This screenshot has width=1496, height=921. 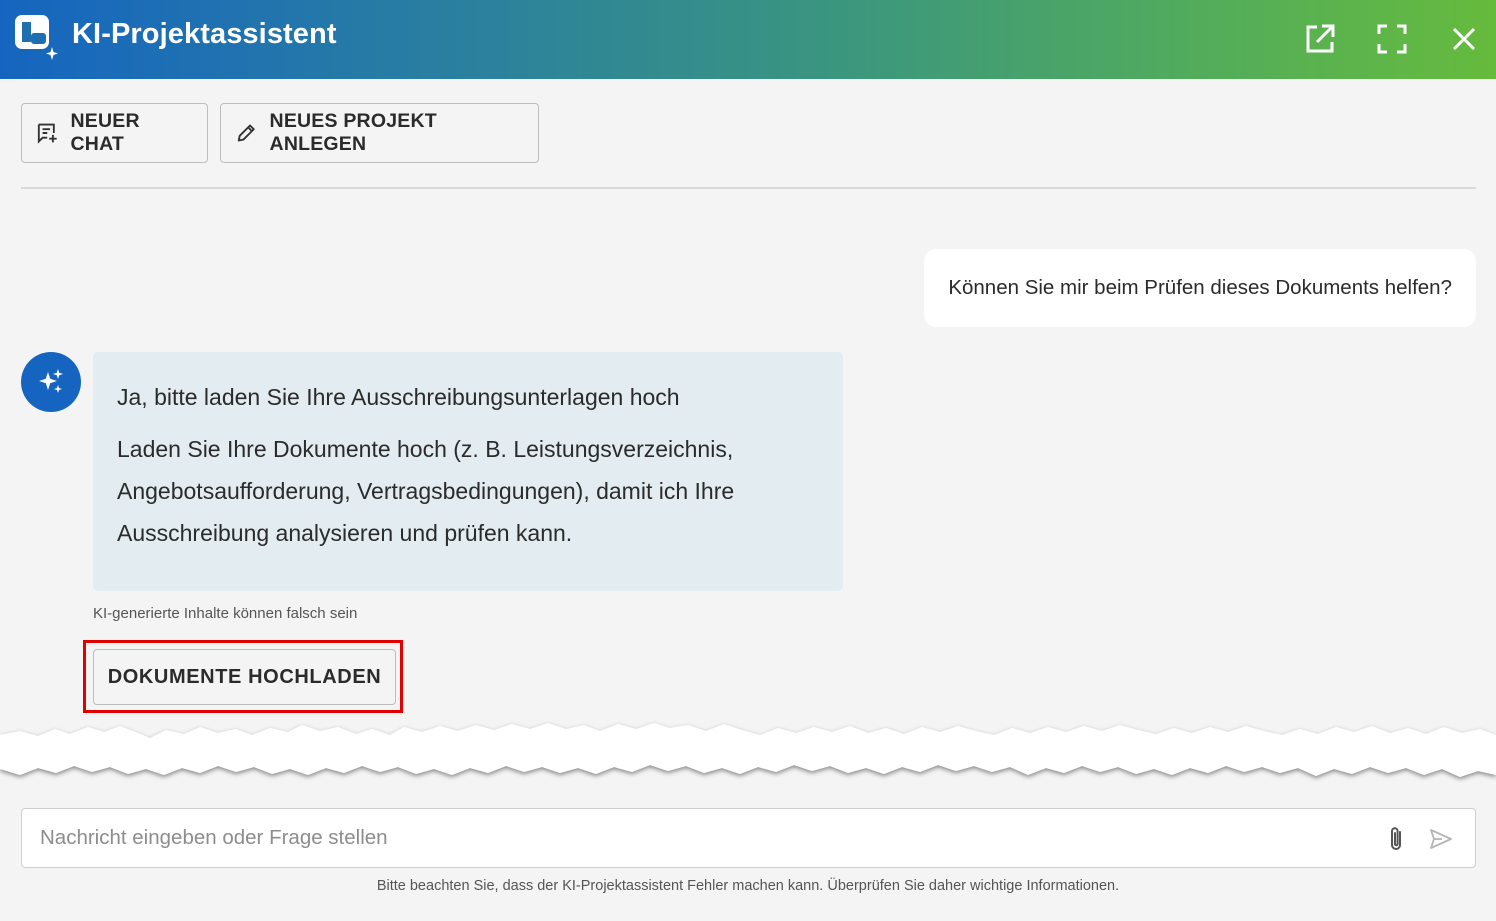 I want to click on open-in-new-icon, so click(x=1320, y=38).